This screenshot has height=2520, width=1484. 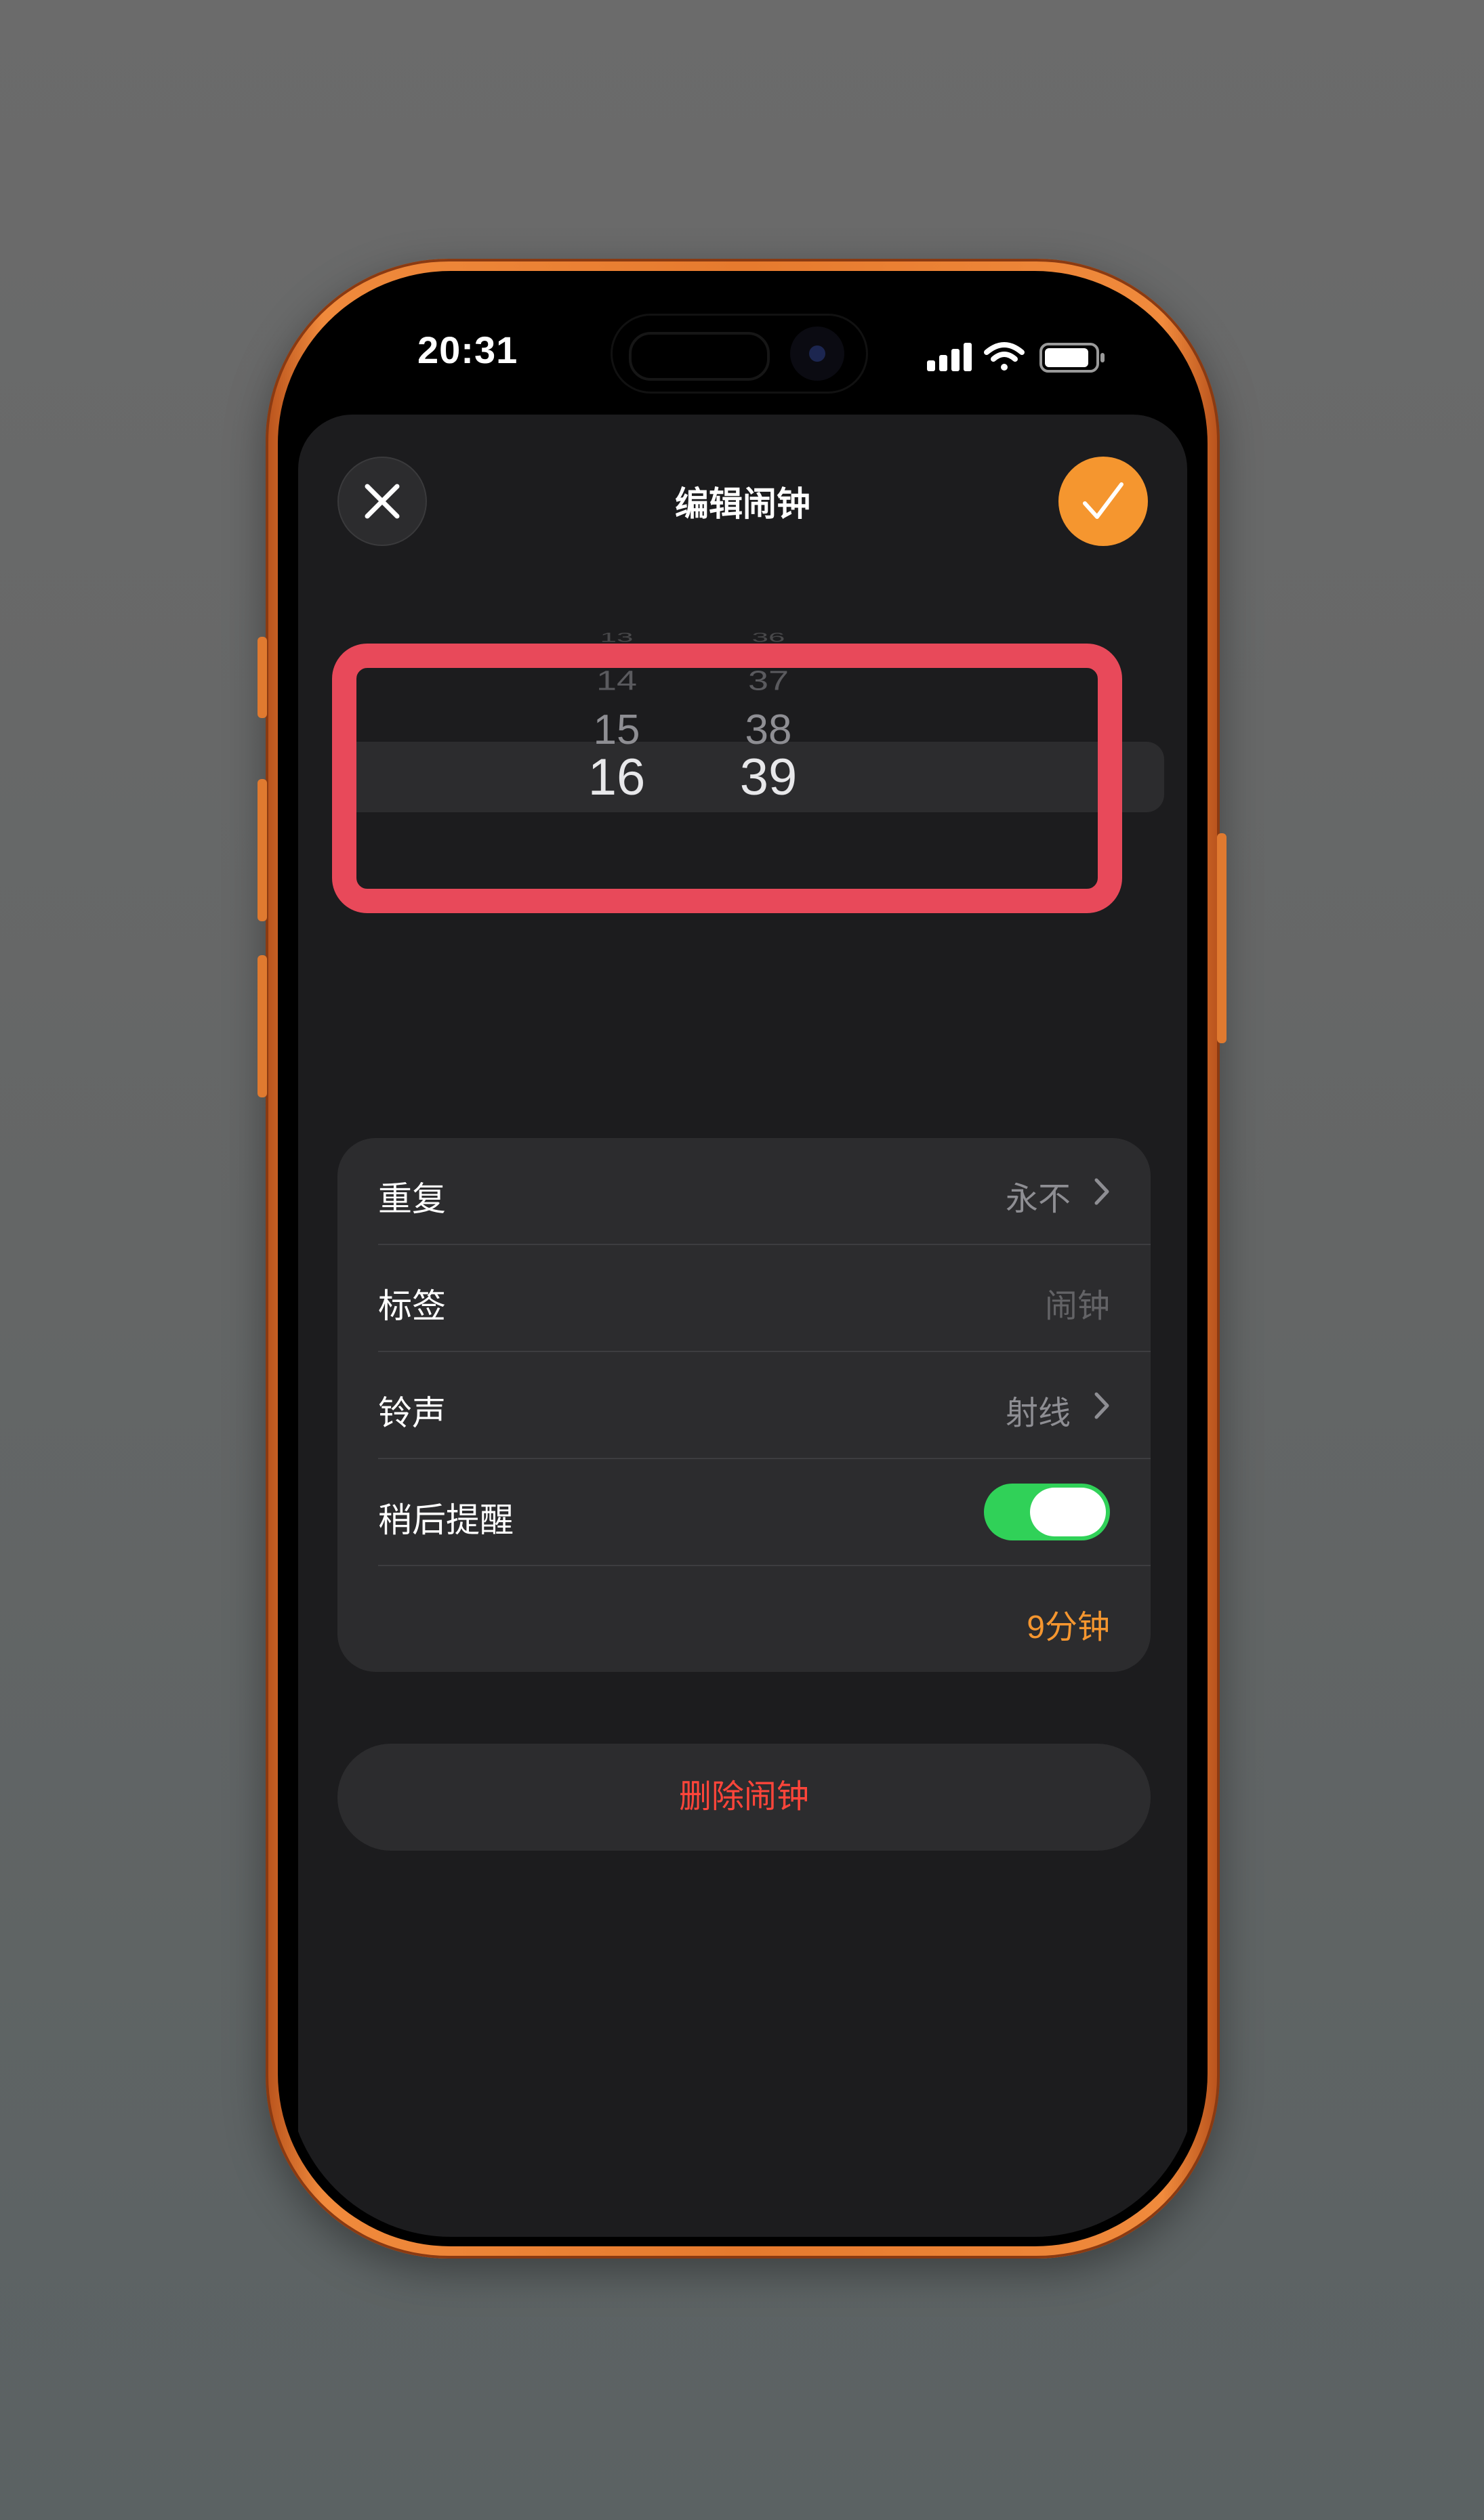 What do you see at coordinates (412, 1413) in the screenshot?
I see `ringtone-label: 铃声` at bounding box center [412, 1413].